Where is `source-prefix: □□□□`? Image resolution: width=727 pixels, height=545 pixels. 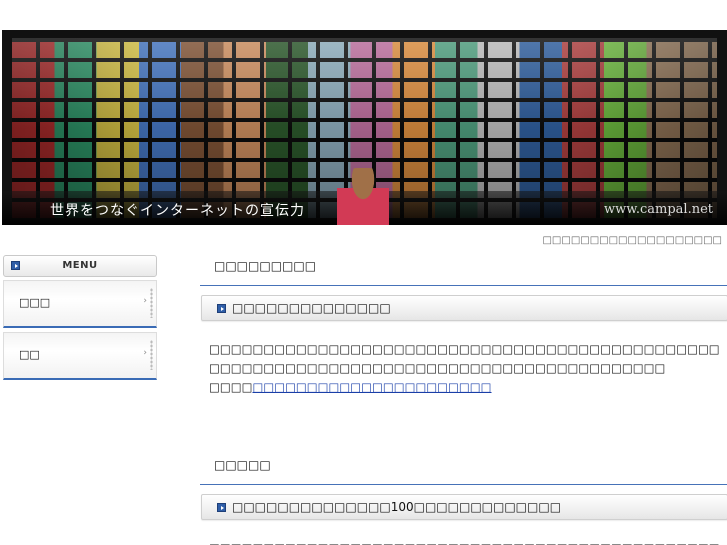 source-prefix: □□□□ is located at coordinates (231, 387).